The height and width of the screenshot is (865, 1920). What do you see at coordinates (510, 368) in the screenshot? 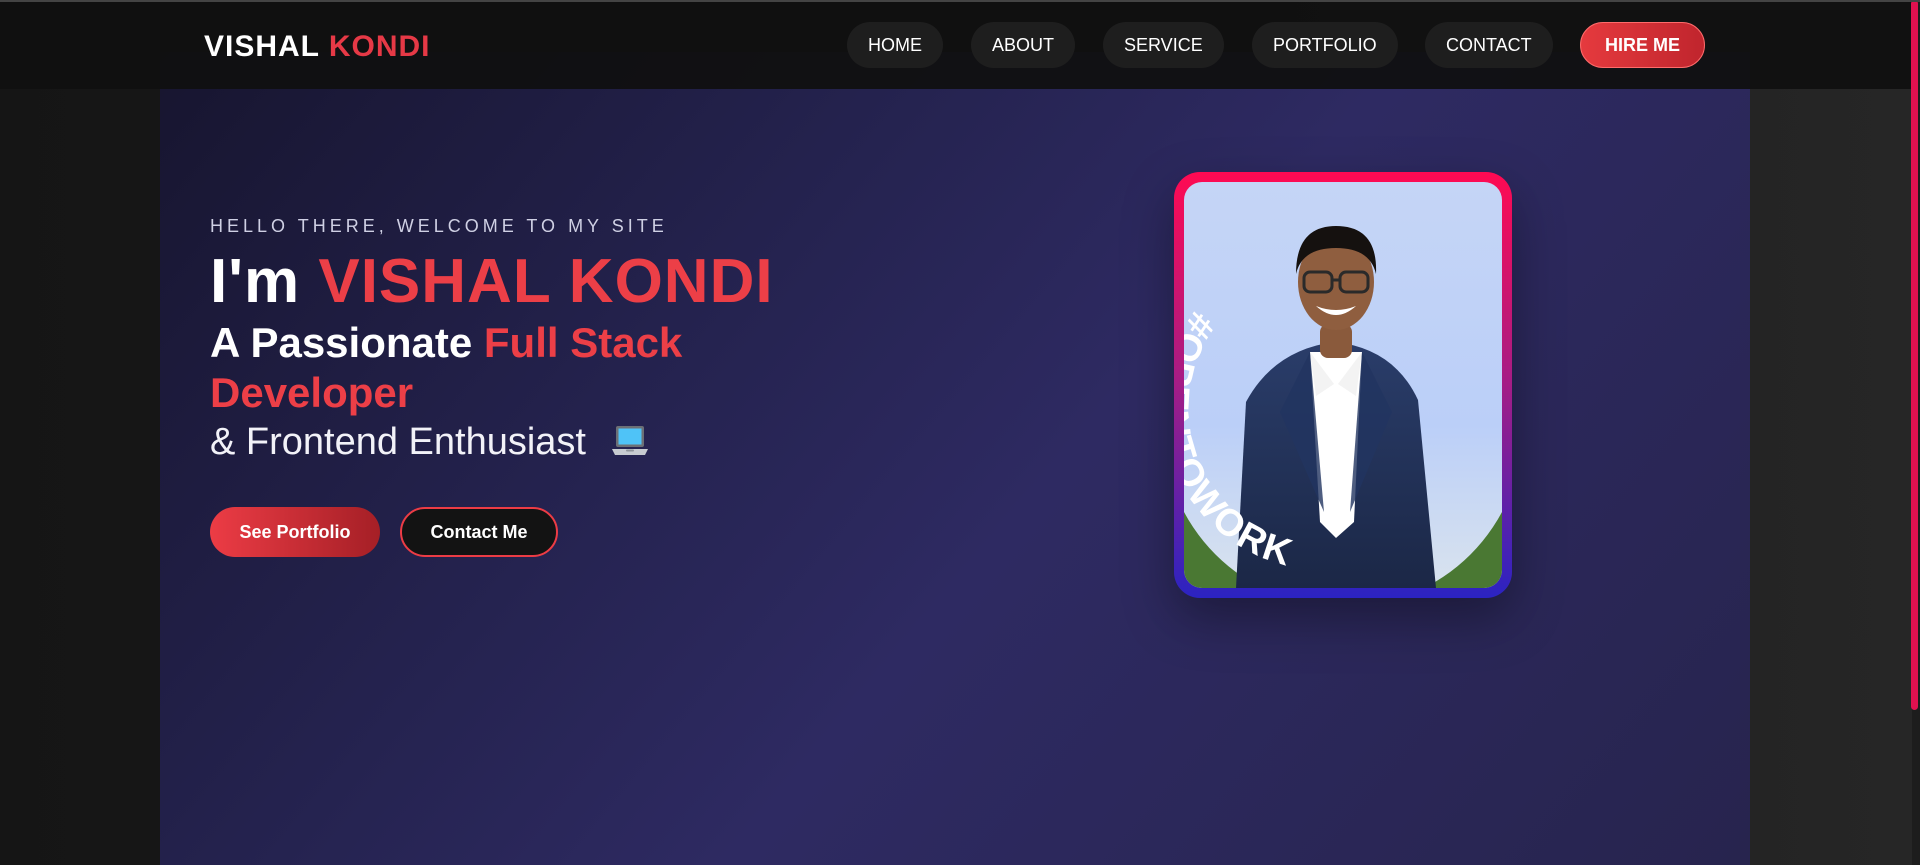
I see `hero-subheading: A Passionate Full Stack Developer` at bounding box center [510, 368].